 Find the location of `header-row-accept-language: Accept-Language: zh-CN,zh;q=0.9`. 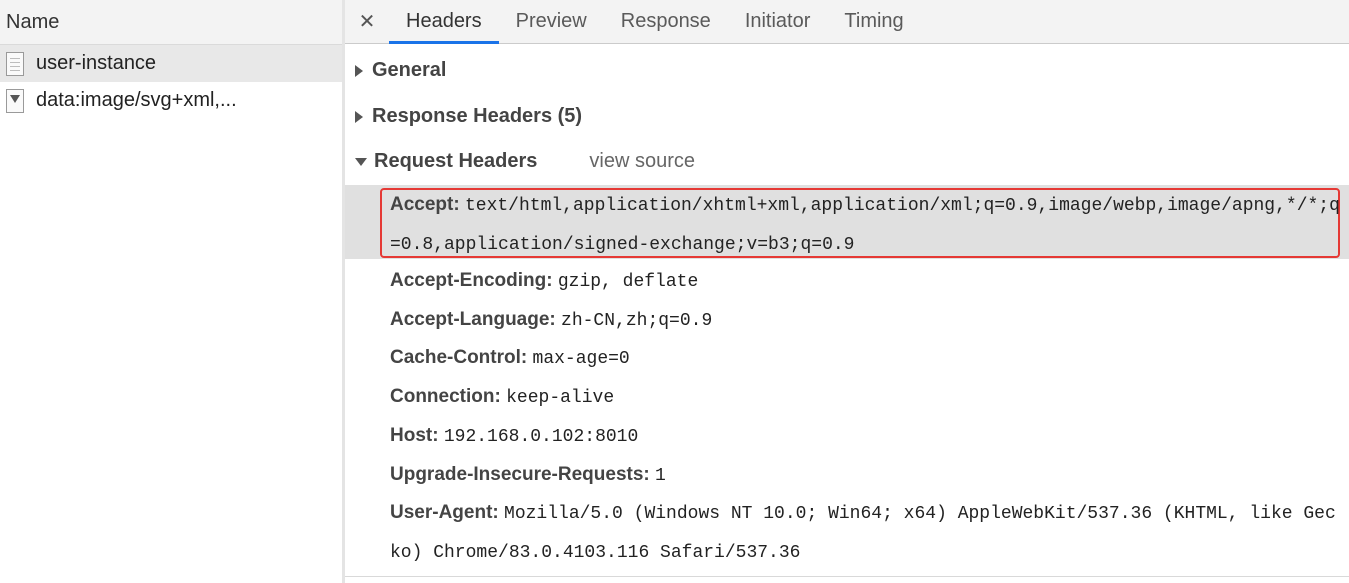

header-row-accept-language: Accept-Language: zh-CN,zh;q=0.9 is located at coordinates (865, 320).